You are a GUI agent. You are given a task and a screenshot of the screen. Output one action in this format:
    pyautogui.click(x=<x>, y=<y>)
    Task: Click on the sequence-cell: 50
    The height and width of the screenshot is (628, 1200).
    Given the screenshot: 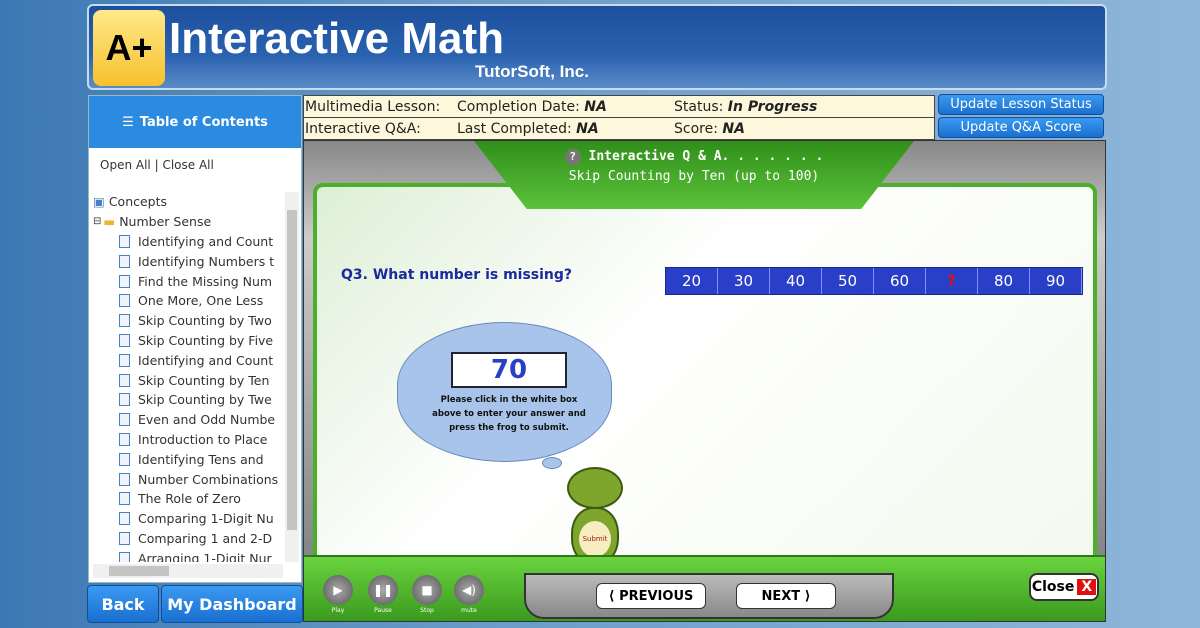 What is the action you would take?
    pyautogui.click(x=848, y=281)
    